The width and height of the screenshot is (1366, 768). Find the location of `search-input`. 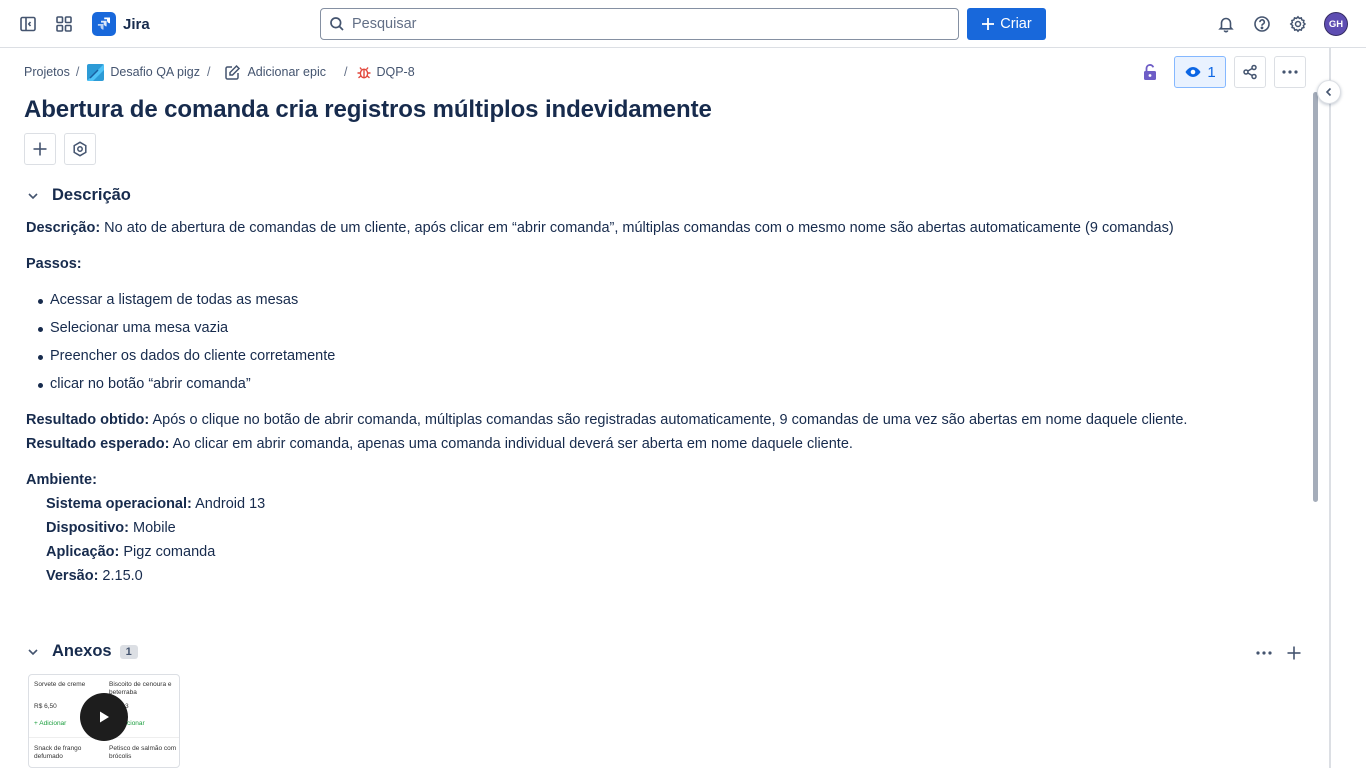

search-input is located at coordinates (642, 24).